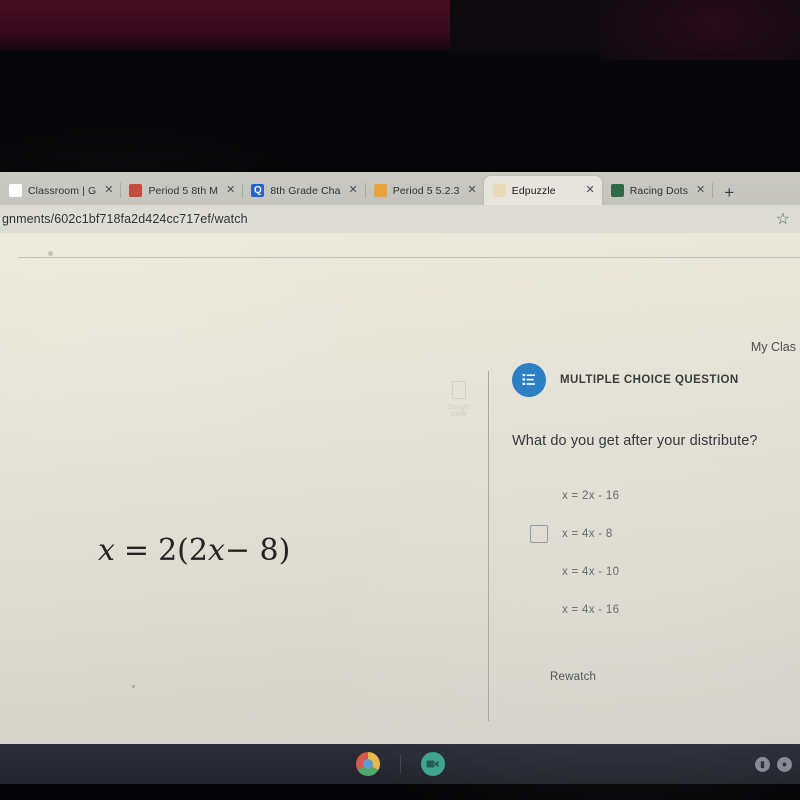 Image resolution: width=800 pixels, height=800 pixels. I want to click on tab-title: Period 5 8th M, so click(183, 190).